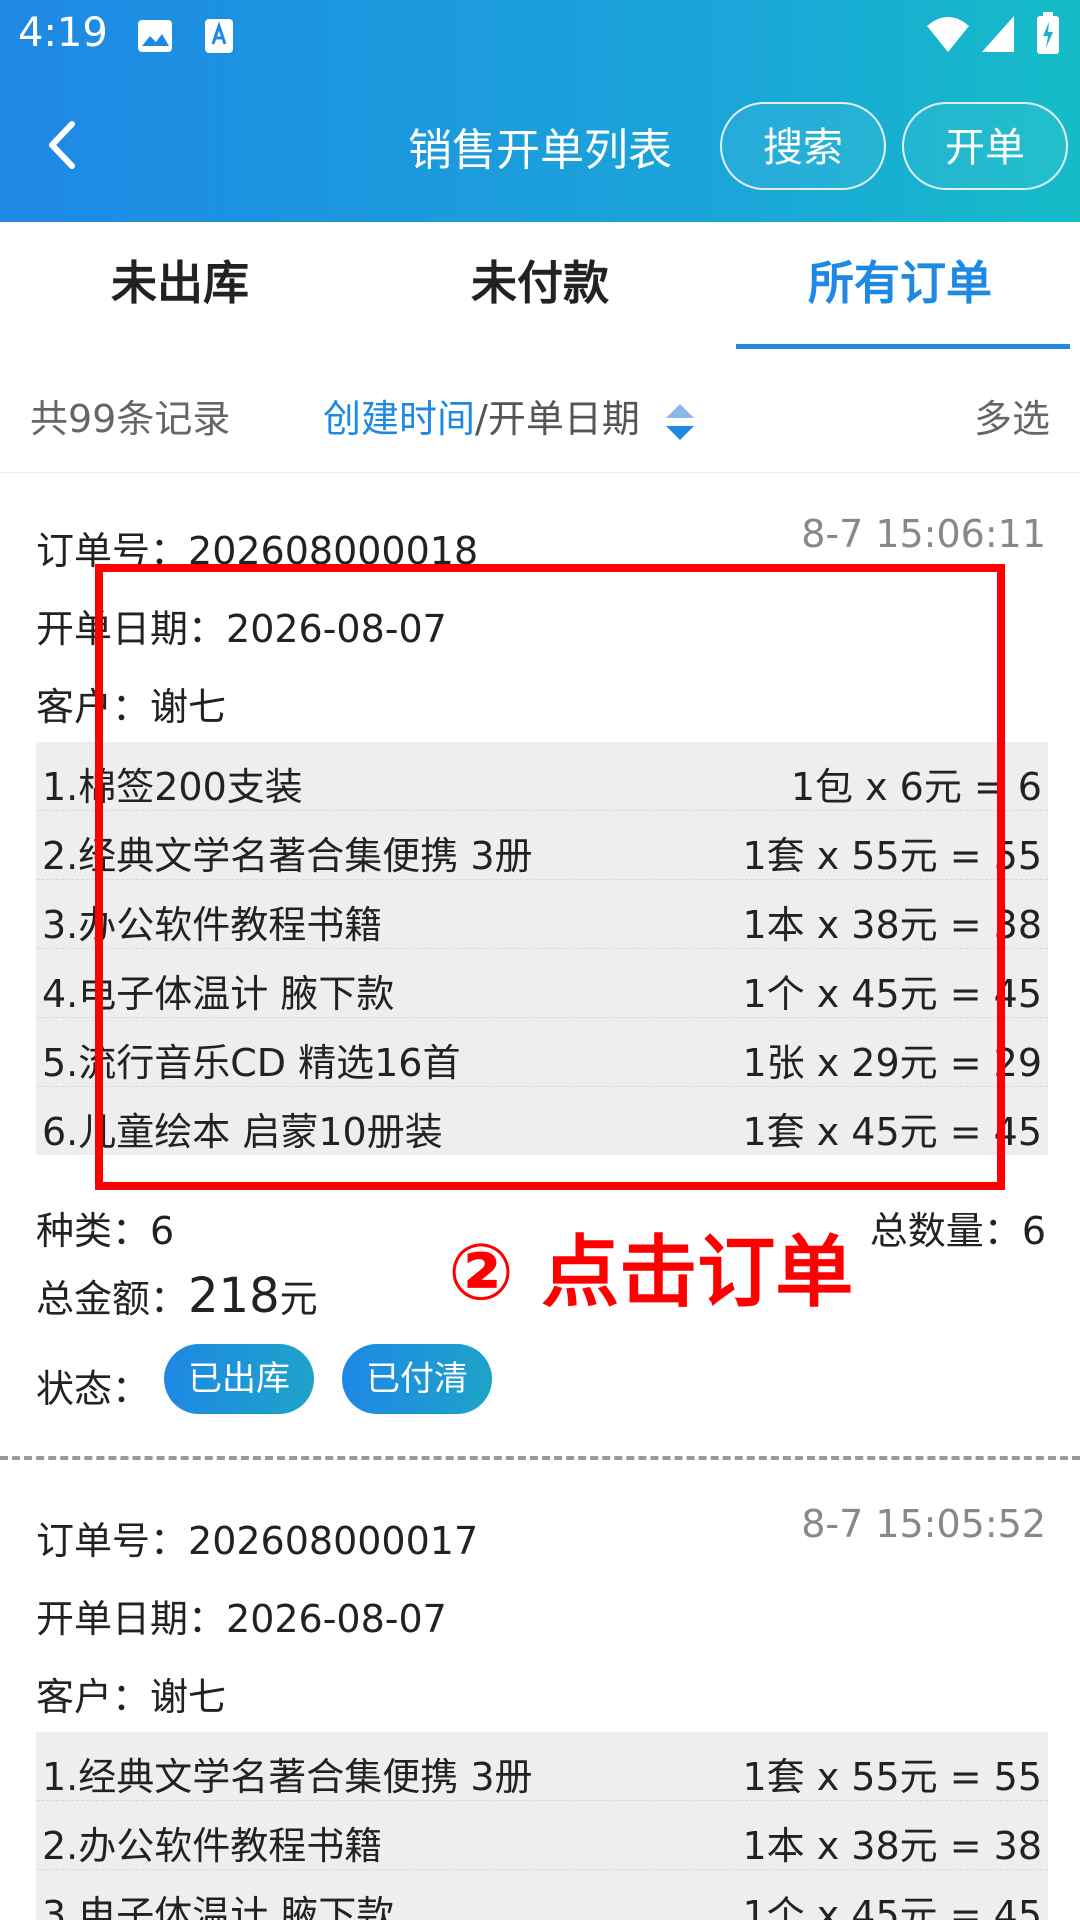  Describe the element at coordinates (923, 1524) in the screenshot. I see `order-time: 8-7 15:05:52` at that location.